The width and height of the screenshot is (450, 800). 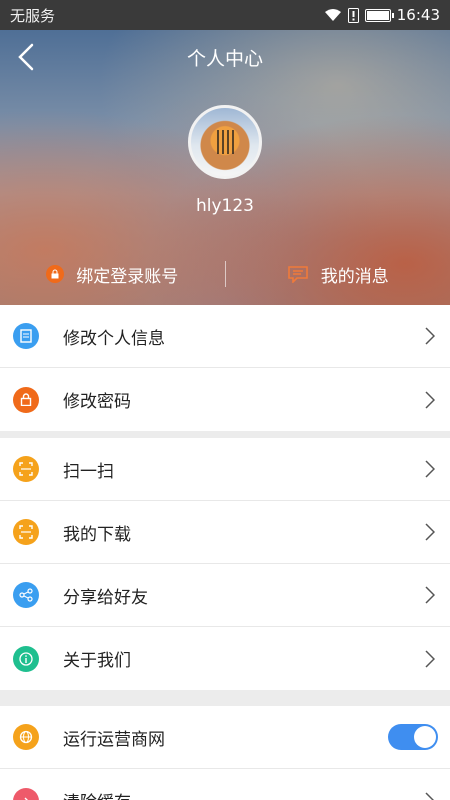 What do you see at coordinates (97, 402) in the screenshot?
I see `change-password-label: 修改密码` at bounding box center [97, 402].